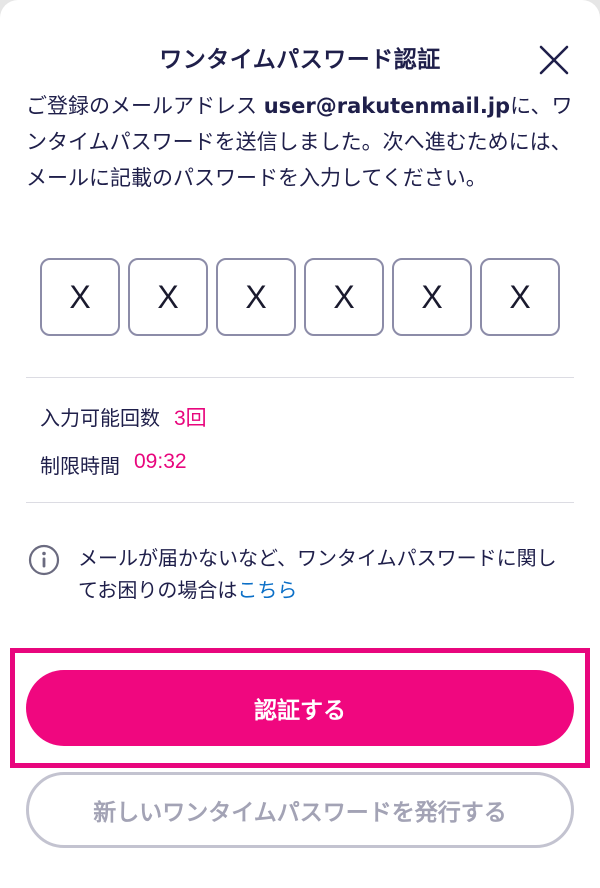 The height and width of the screenshot is (888, 600). What do you see at coordinates (168, 297) in the screenshot?
I see `otp-digit-2: X` at bounding box center [168, 297].